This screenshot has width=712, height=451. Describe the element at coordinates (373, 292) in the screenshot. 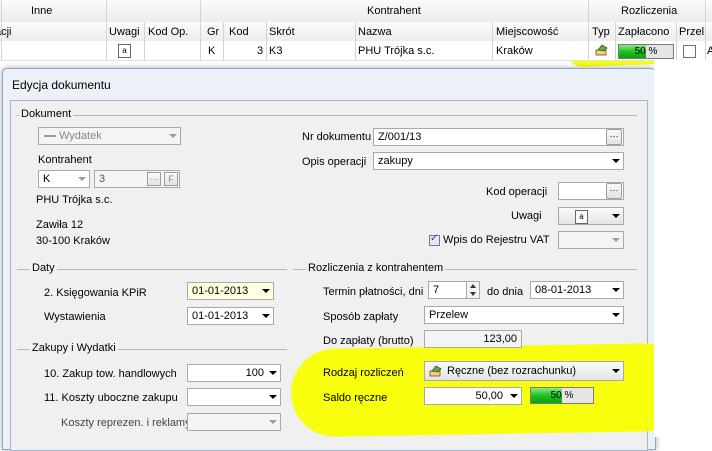

I see `payment-term-label: Termin płatności, dni` at that location.